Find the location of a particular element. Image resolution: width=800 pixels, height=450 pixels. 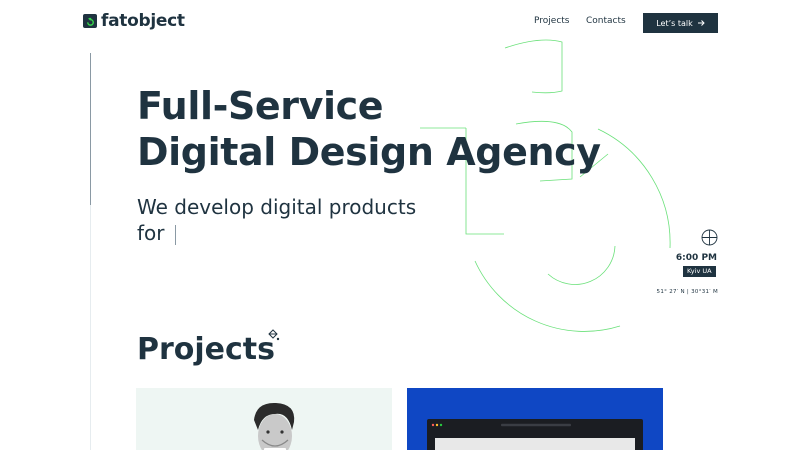

nav-contacts: Contacts is located at coordinates (606, 21).